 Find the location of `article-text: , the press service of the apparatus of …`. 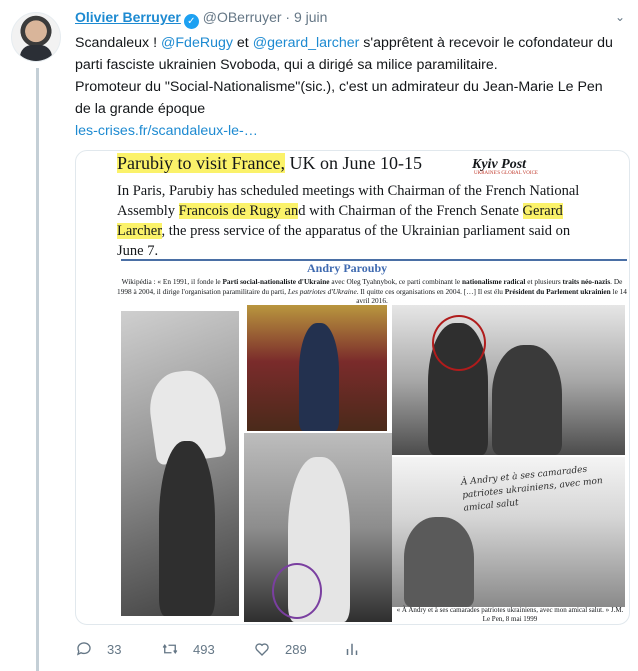

article-text: , the press service of the apparatus of … is located at coordinates (344, 241).